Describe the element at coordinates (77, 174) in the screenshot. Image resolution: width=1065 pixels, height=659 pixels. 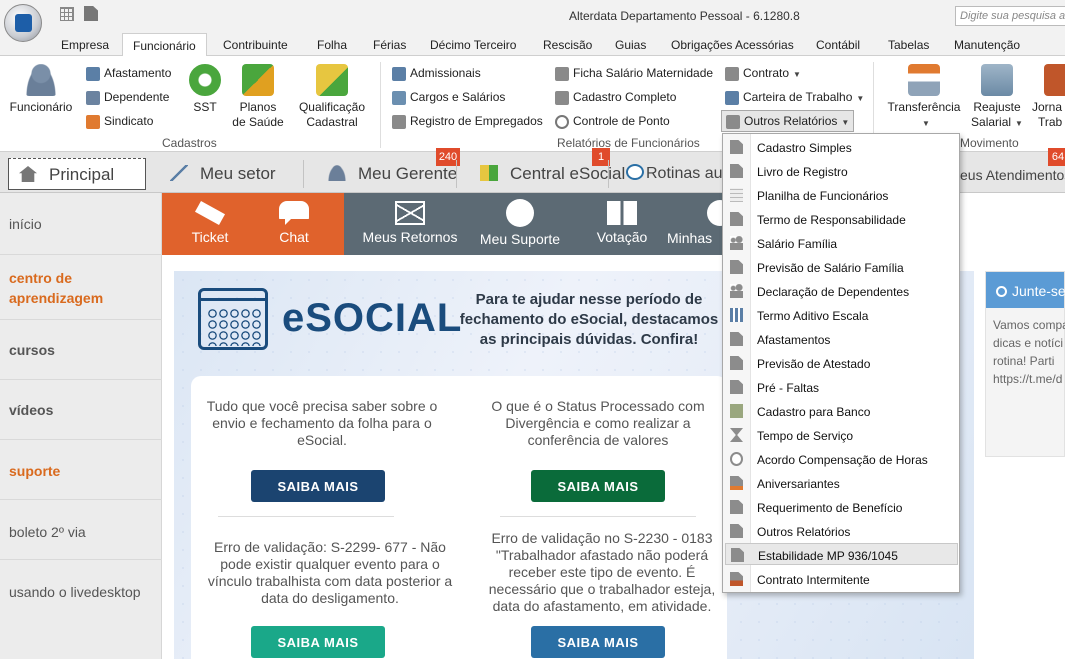
I see `tab-principal: Principal` at that location.